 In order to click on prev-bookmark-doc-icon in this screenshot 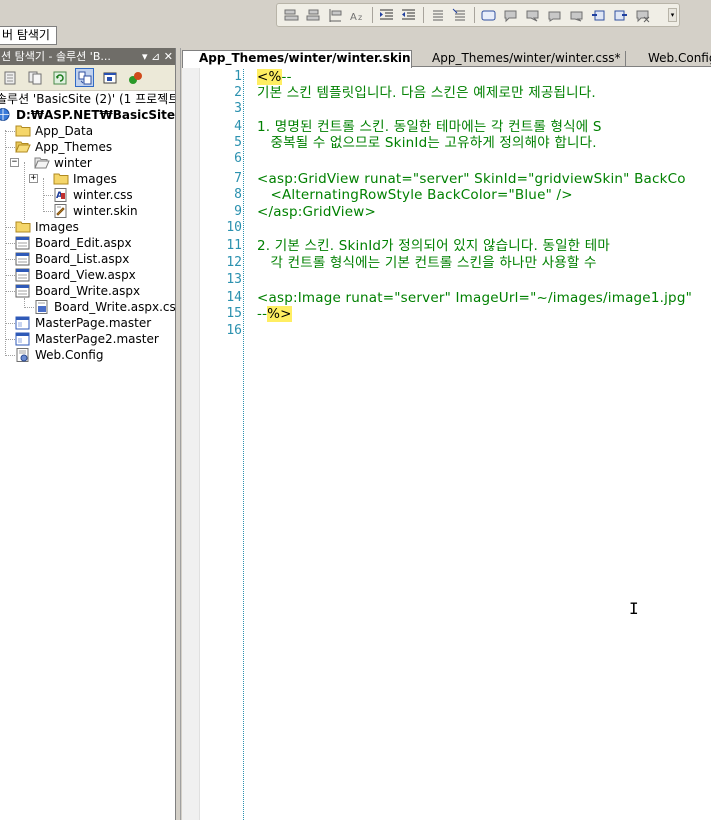, I will do `click(598, 15)`.